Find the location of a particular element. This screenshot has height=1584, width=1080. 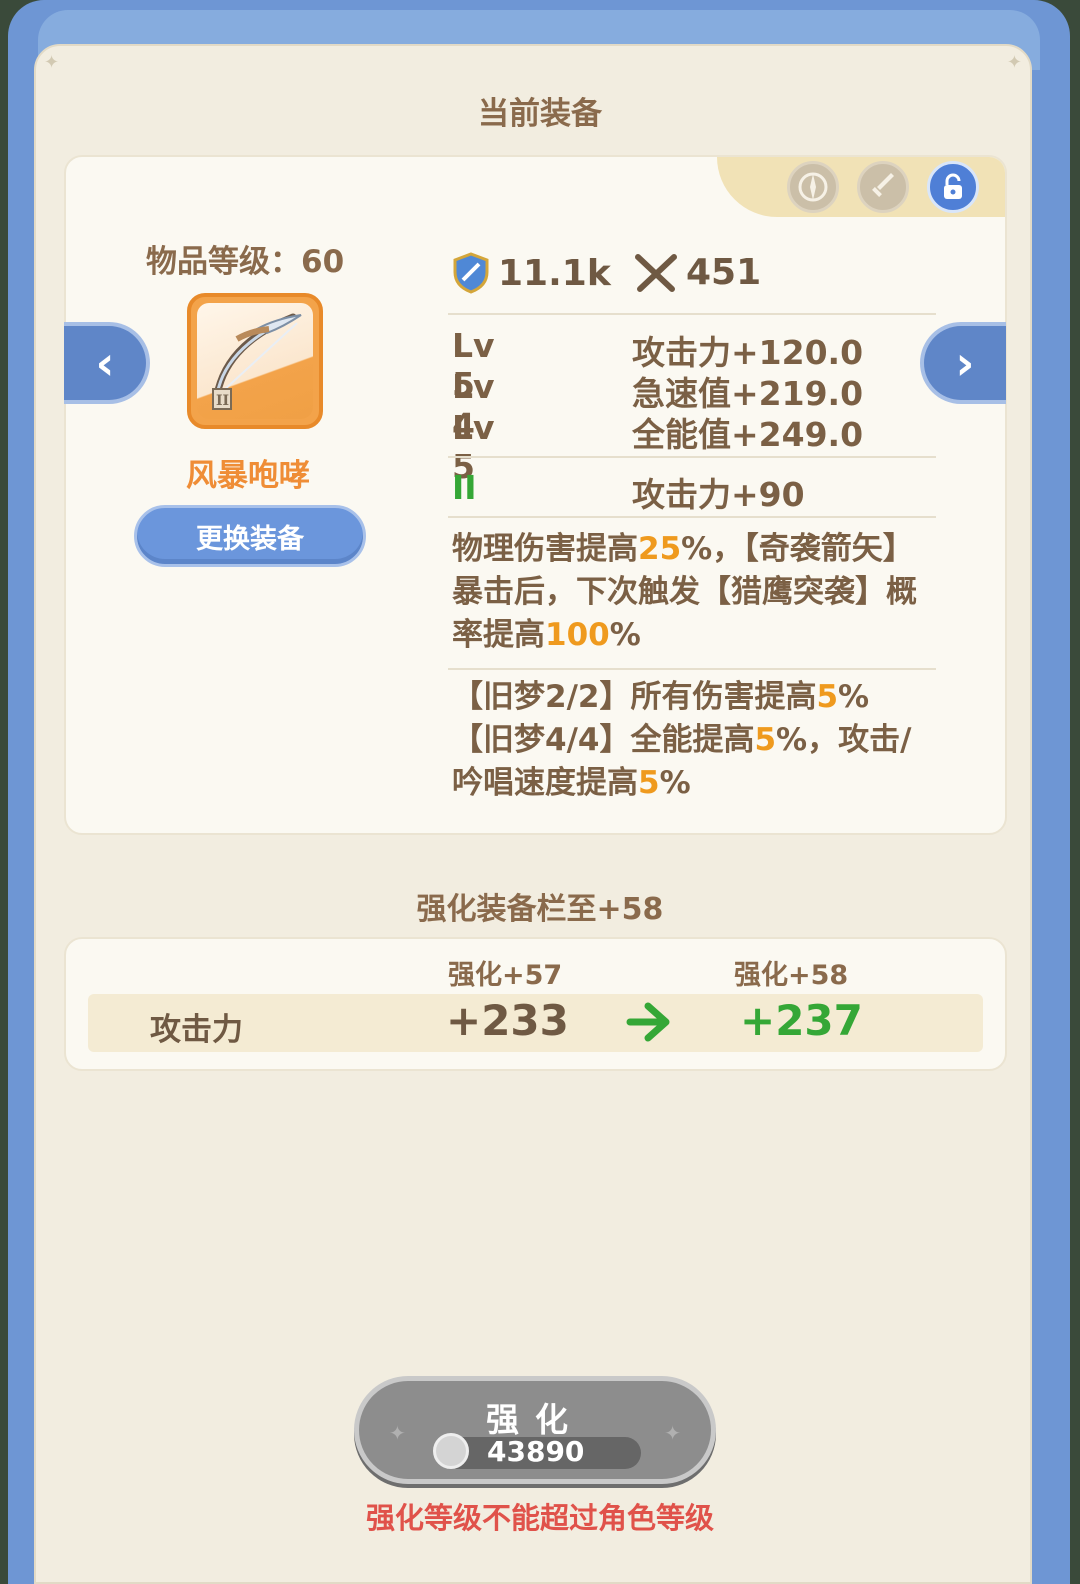

cost-pill: 43890 is located at coordinates (537, 1451).